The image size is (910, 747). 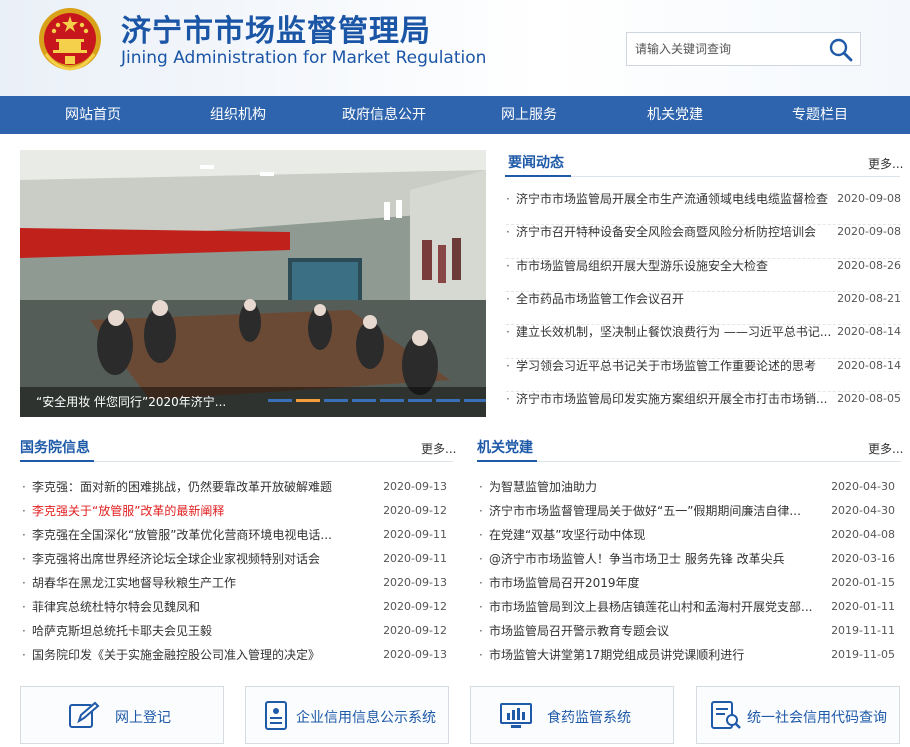 What do you see at coordinates (84, 714) in the screenshot?
I see `pen-edit-icon` at bounding box center [84, 714].